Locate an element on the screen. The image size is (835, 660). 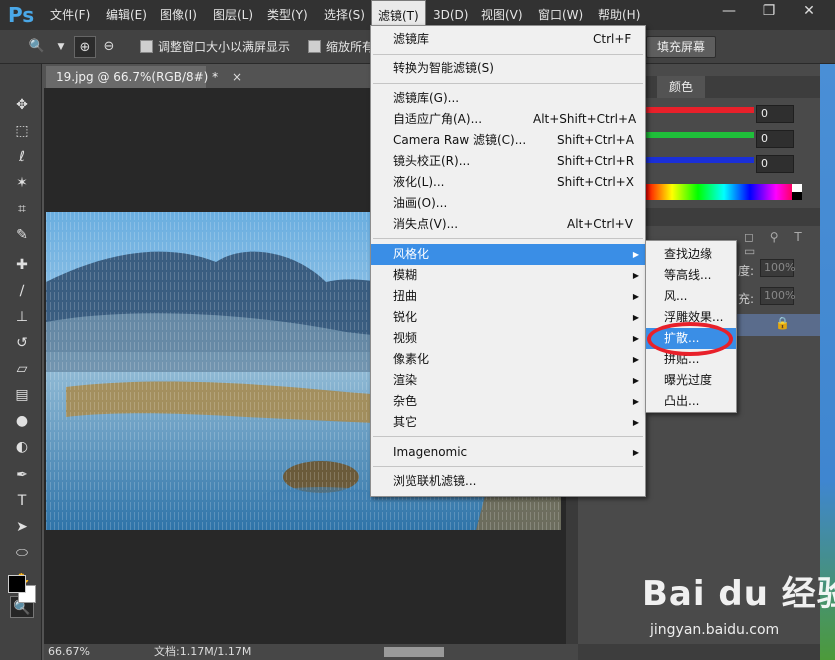
close-button: ✕ is located at coordinates (809, 11).